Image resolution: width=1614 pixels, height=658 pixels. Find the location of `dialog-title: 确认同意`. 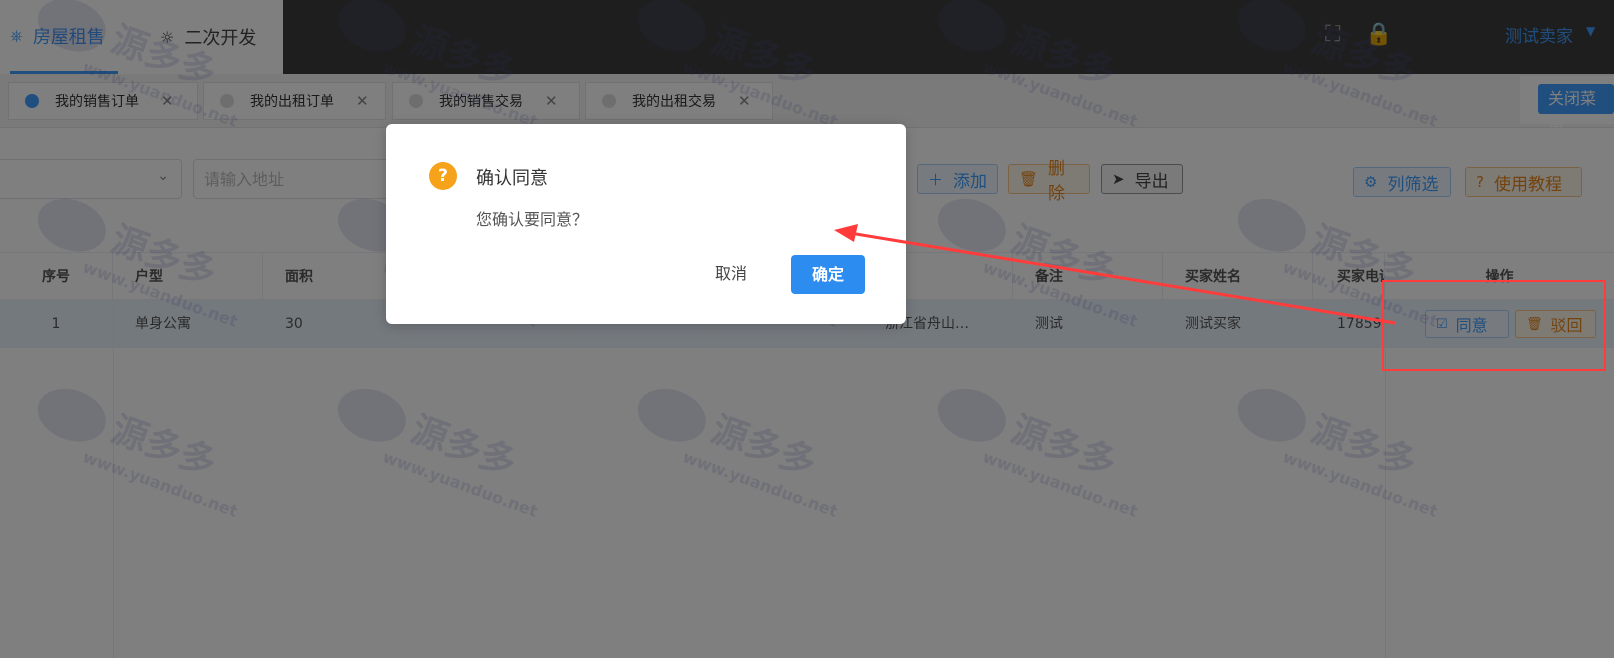

dialog-title: 确认同意 is located at coordinates (512, 178).